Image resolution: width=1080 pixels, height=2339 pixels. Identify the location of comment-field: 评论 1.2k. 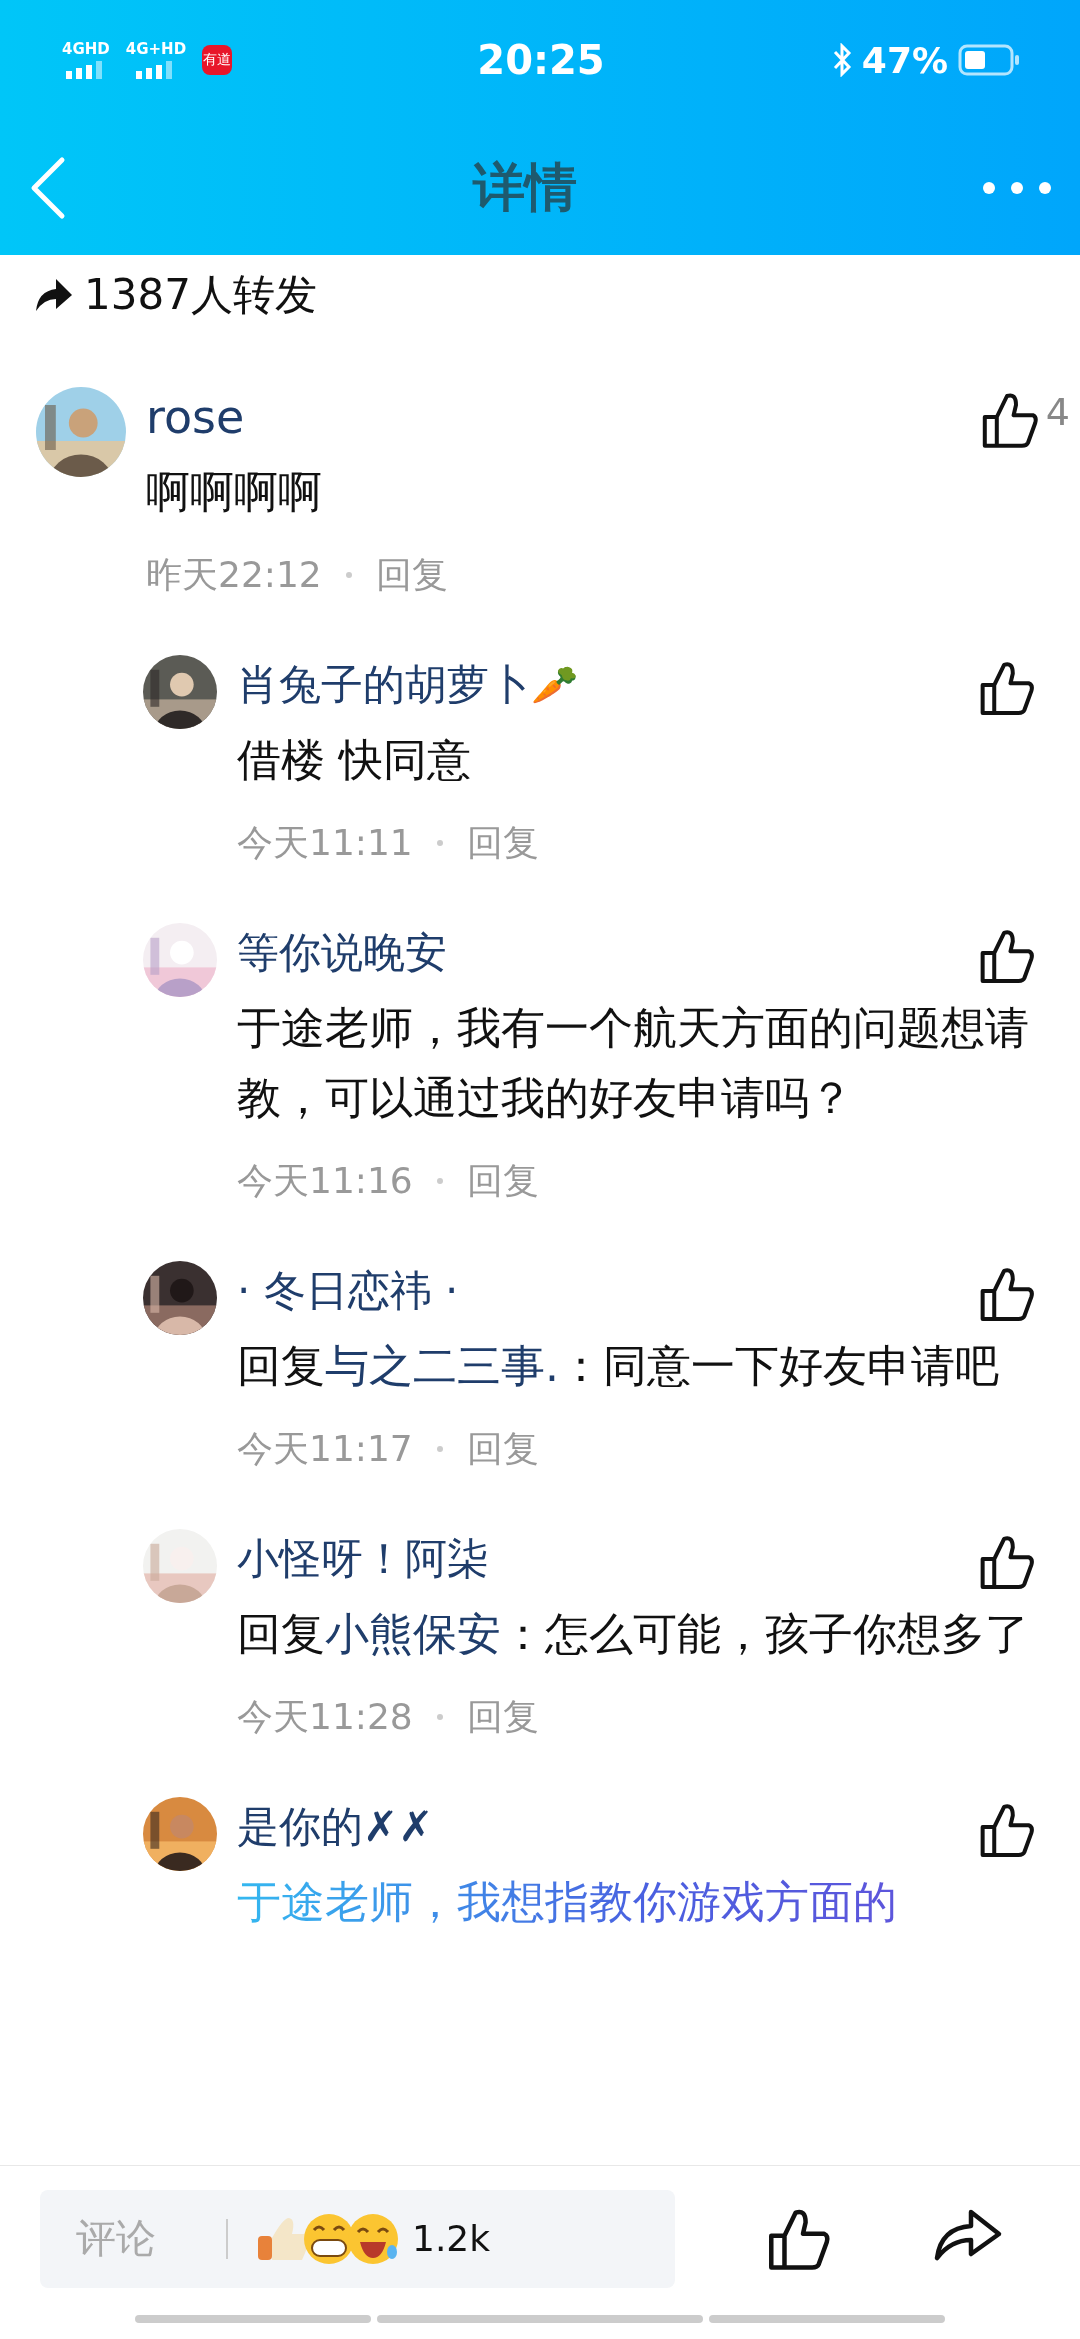
(357, 2238).